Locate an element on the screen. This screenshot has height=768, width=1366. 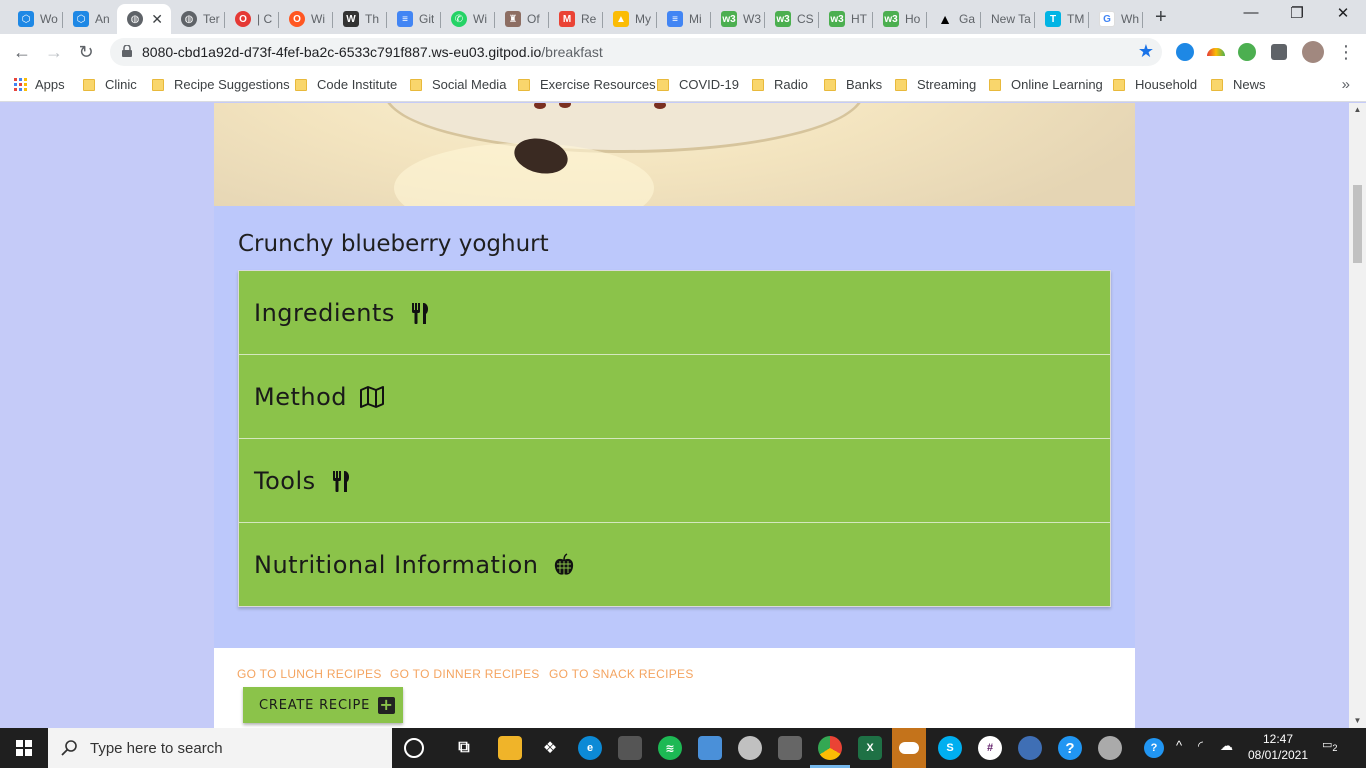
more-bookmarks-icon: » is located at coordinates (1346, 84).